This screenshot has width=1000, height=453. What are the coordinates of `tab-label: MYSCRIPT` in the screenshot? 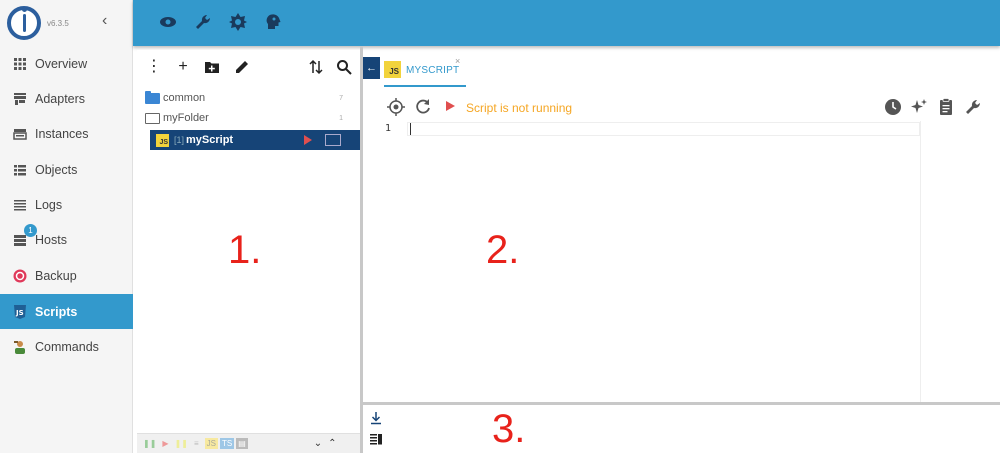 It's located at (433, 70).